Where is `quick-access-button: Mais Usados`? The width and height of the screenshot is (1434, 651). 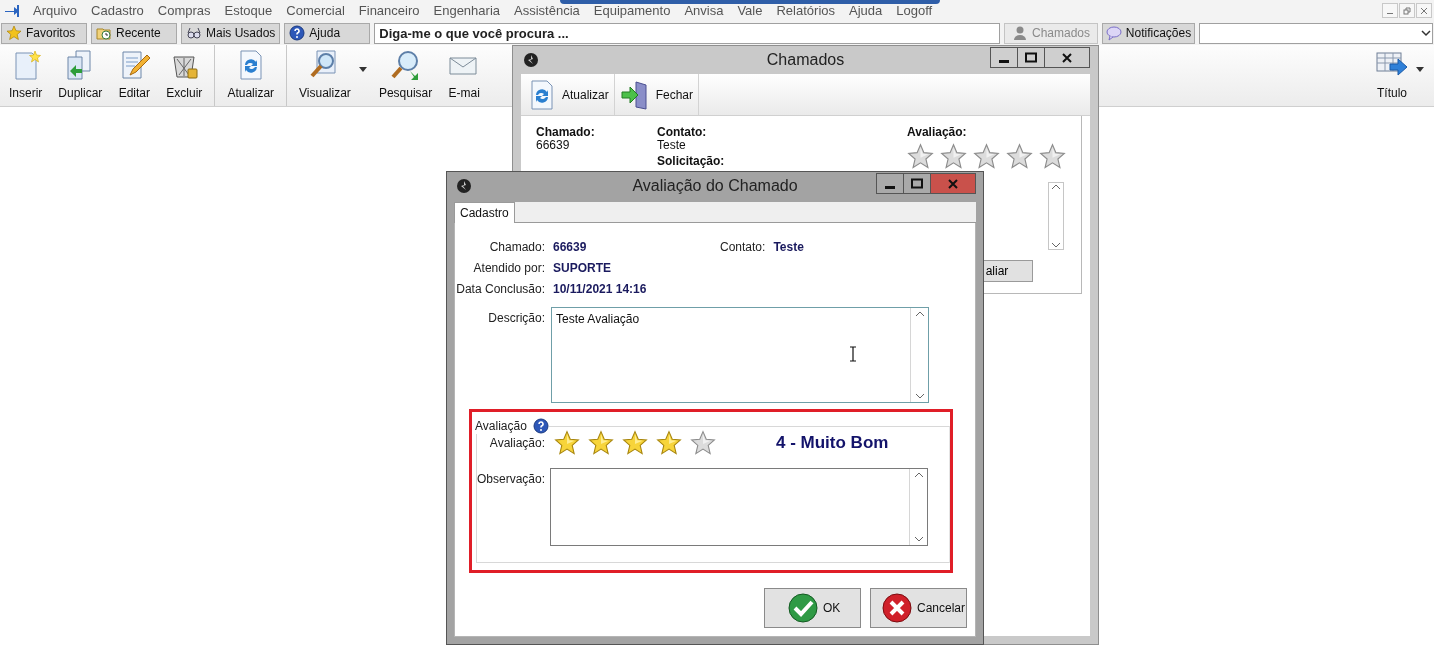
quick-access-button: Mais Usados is located at coordinates (231, 33).